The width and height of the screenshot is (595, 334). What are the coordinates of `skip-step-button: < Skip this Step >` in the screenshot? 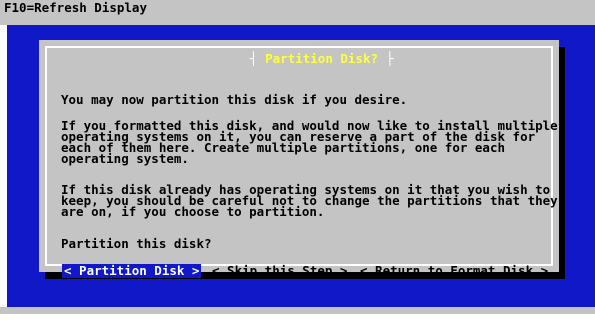 It's located at (279, 271).